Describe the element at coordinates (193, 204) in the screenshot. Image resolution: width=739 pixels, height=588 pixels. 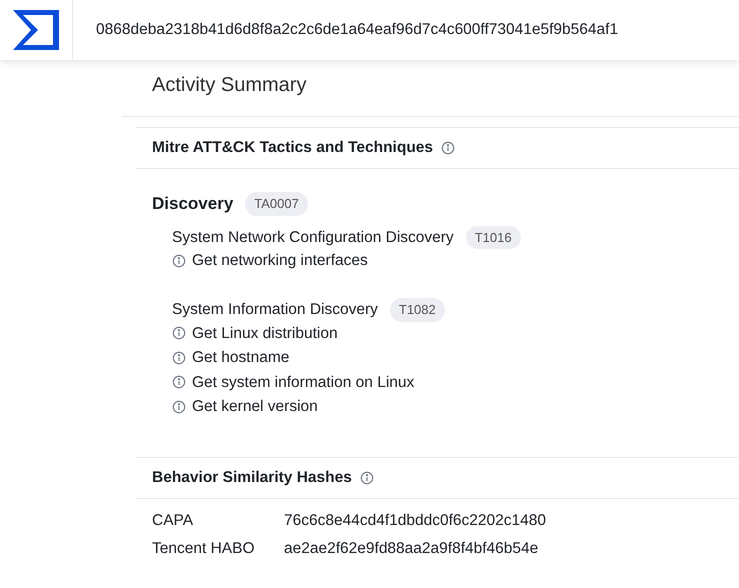
I see `tactic-name: Discovery` at that location.